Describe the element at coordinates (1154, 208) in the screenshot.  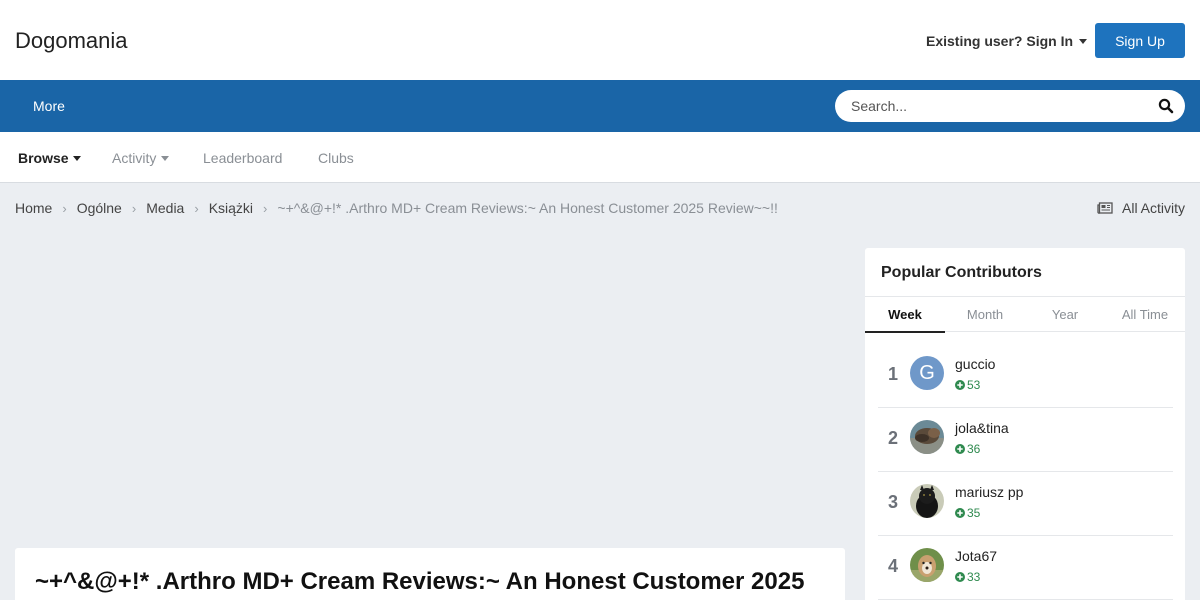
I see `all-activity-label: All Activity` at that location.